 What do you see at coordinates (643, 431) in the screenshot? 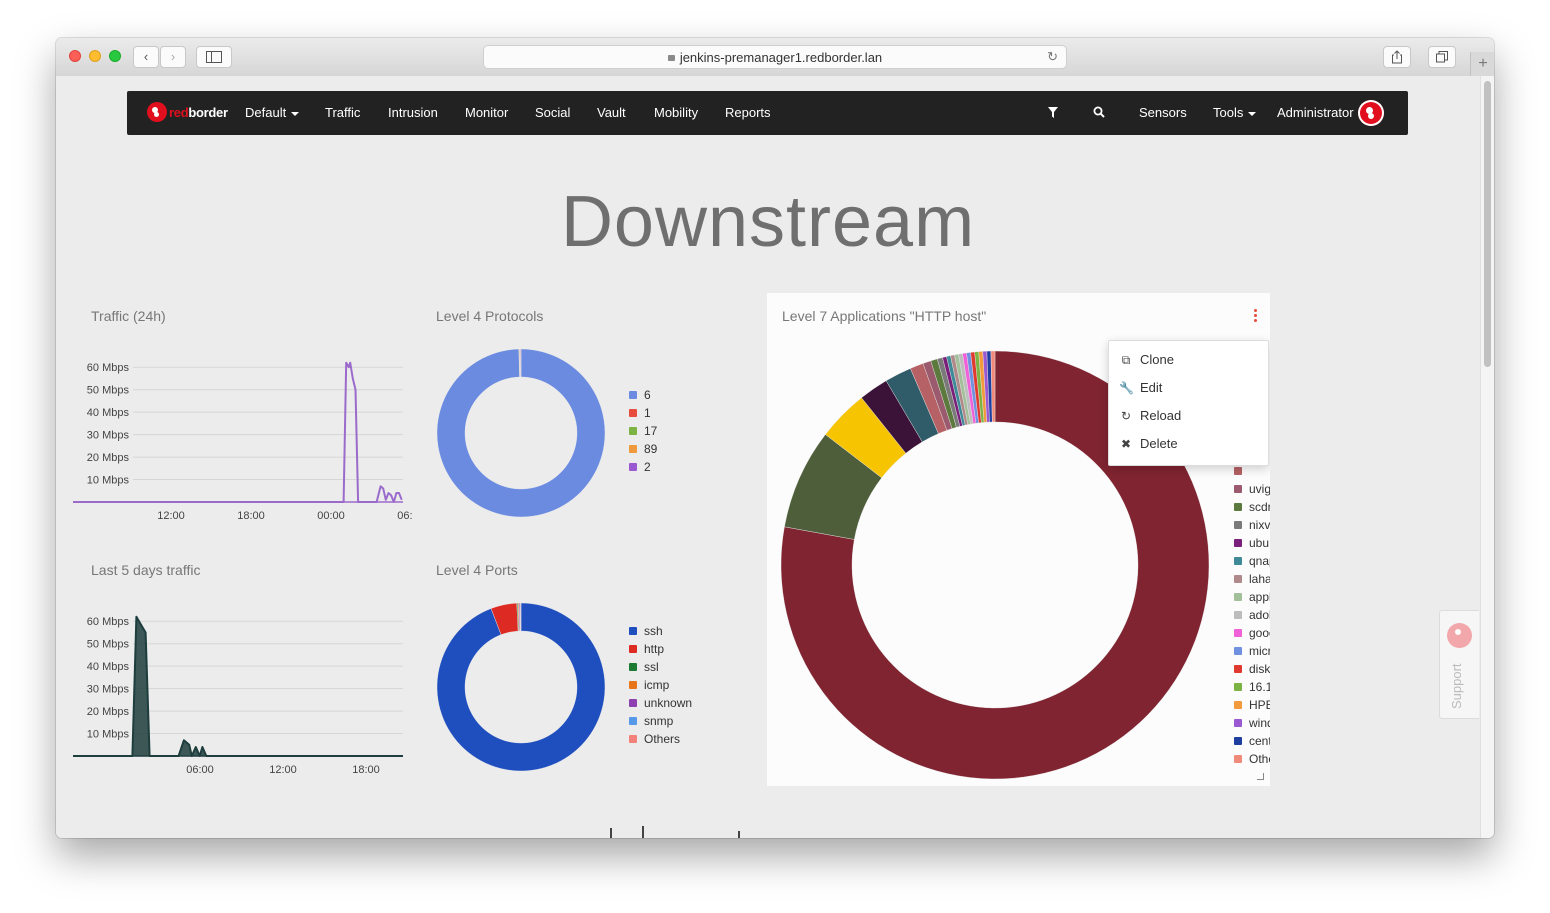
I see `l4-protocols-legend-item: 17` at bounding box center [643, 431].